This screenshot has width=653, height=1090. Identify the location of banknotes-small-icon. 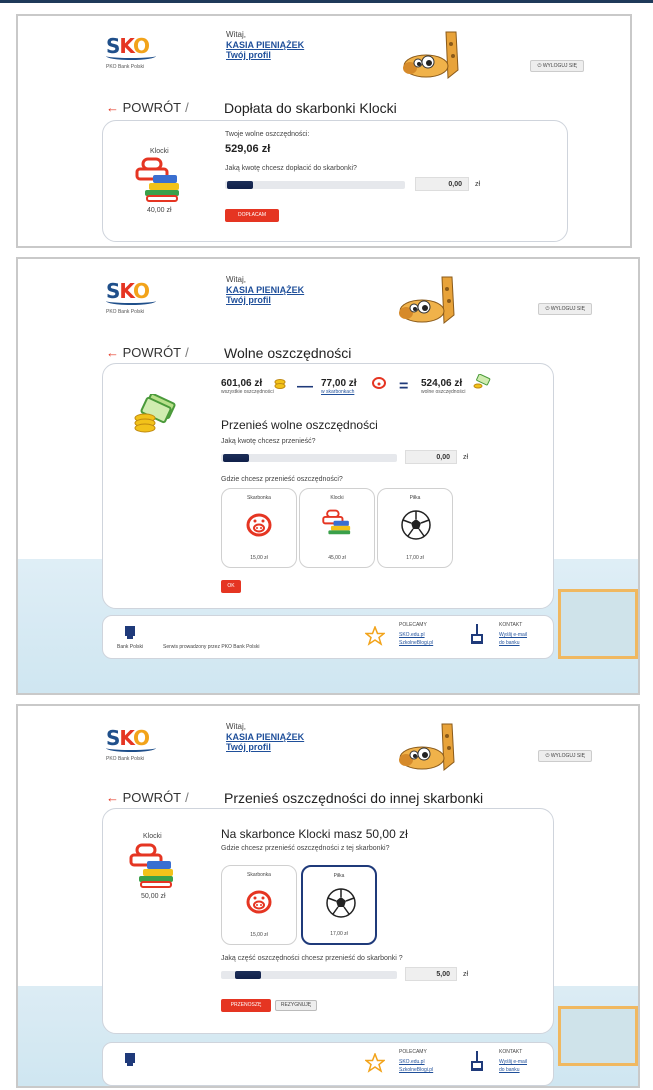
(482, 381).